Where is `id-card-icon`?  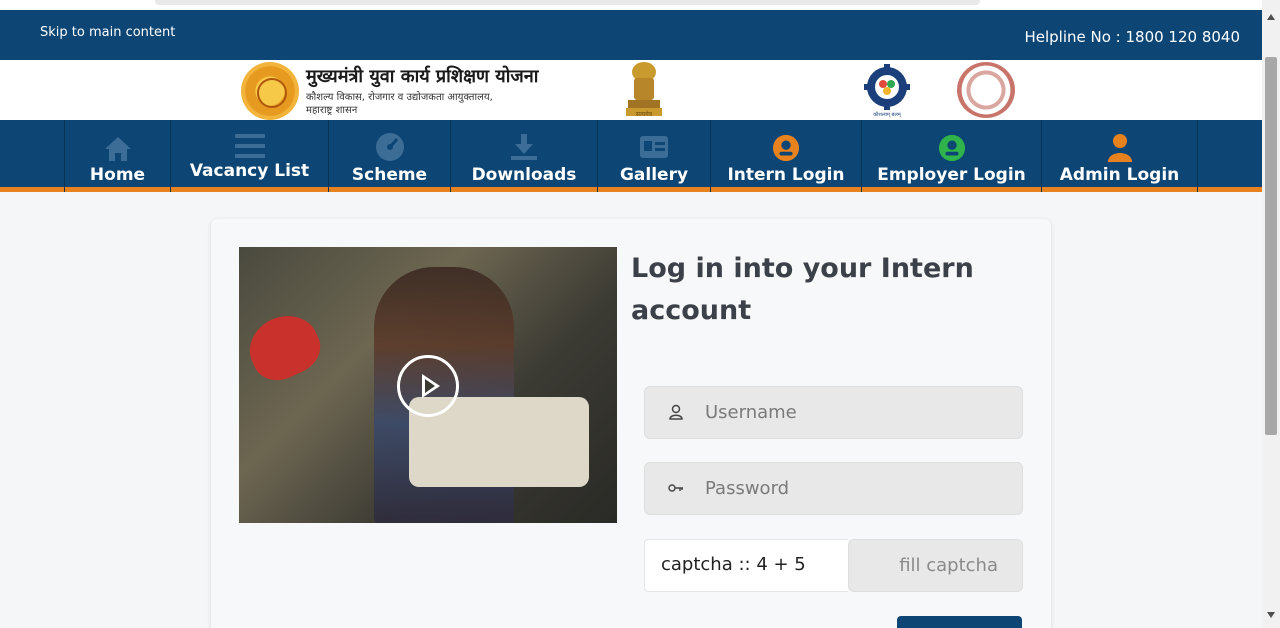 id-card-icon is located at coordinates (654, 147).